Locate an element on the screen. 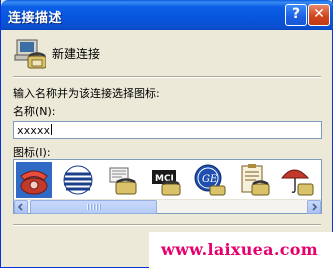 The width and height of the screenshot is (333, 268). instruction-text: 输入名称并为该连接选择图标: is located at coordinates (86, 93).